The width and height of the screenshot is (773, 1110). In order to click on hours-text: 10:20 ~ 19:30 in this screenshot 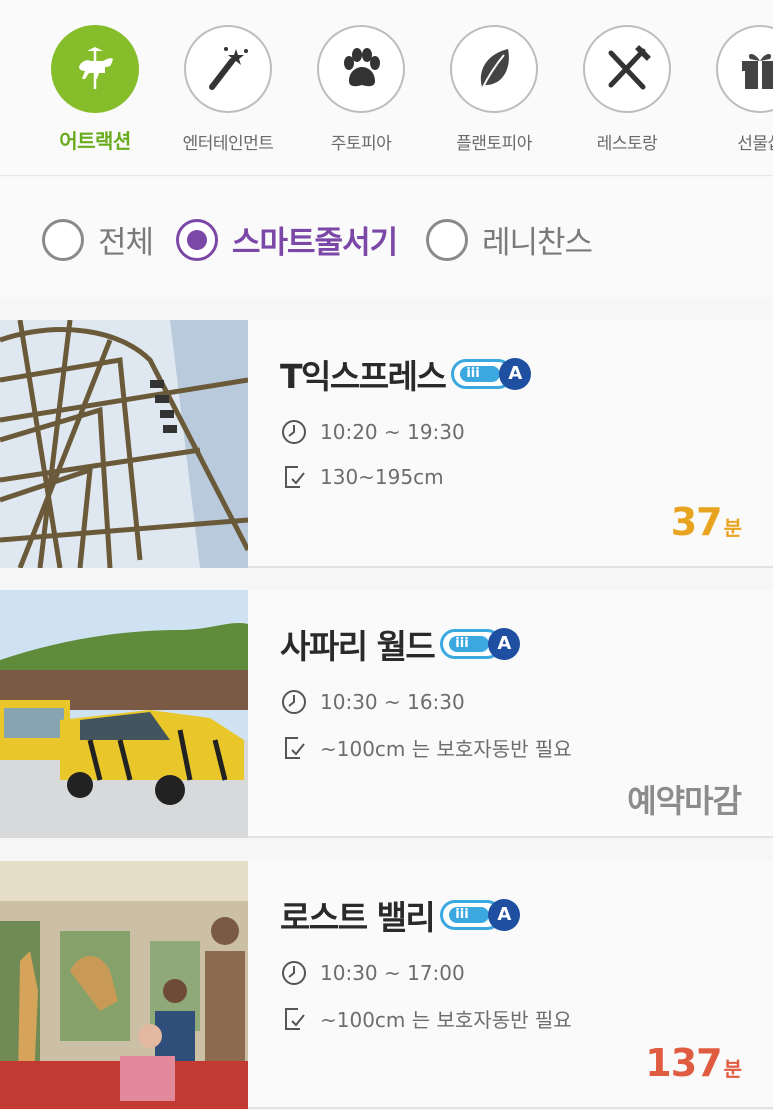, I will do `click(392, 432)`.